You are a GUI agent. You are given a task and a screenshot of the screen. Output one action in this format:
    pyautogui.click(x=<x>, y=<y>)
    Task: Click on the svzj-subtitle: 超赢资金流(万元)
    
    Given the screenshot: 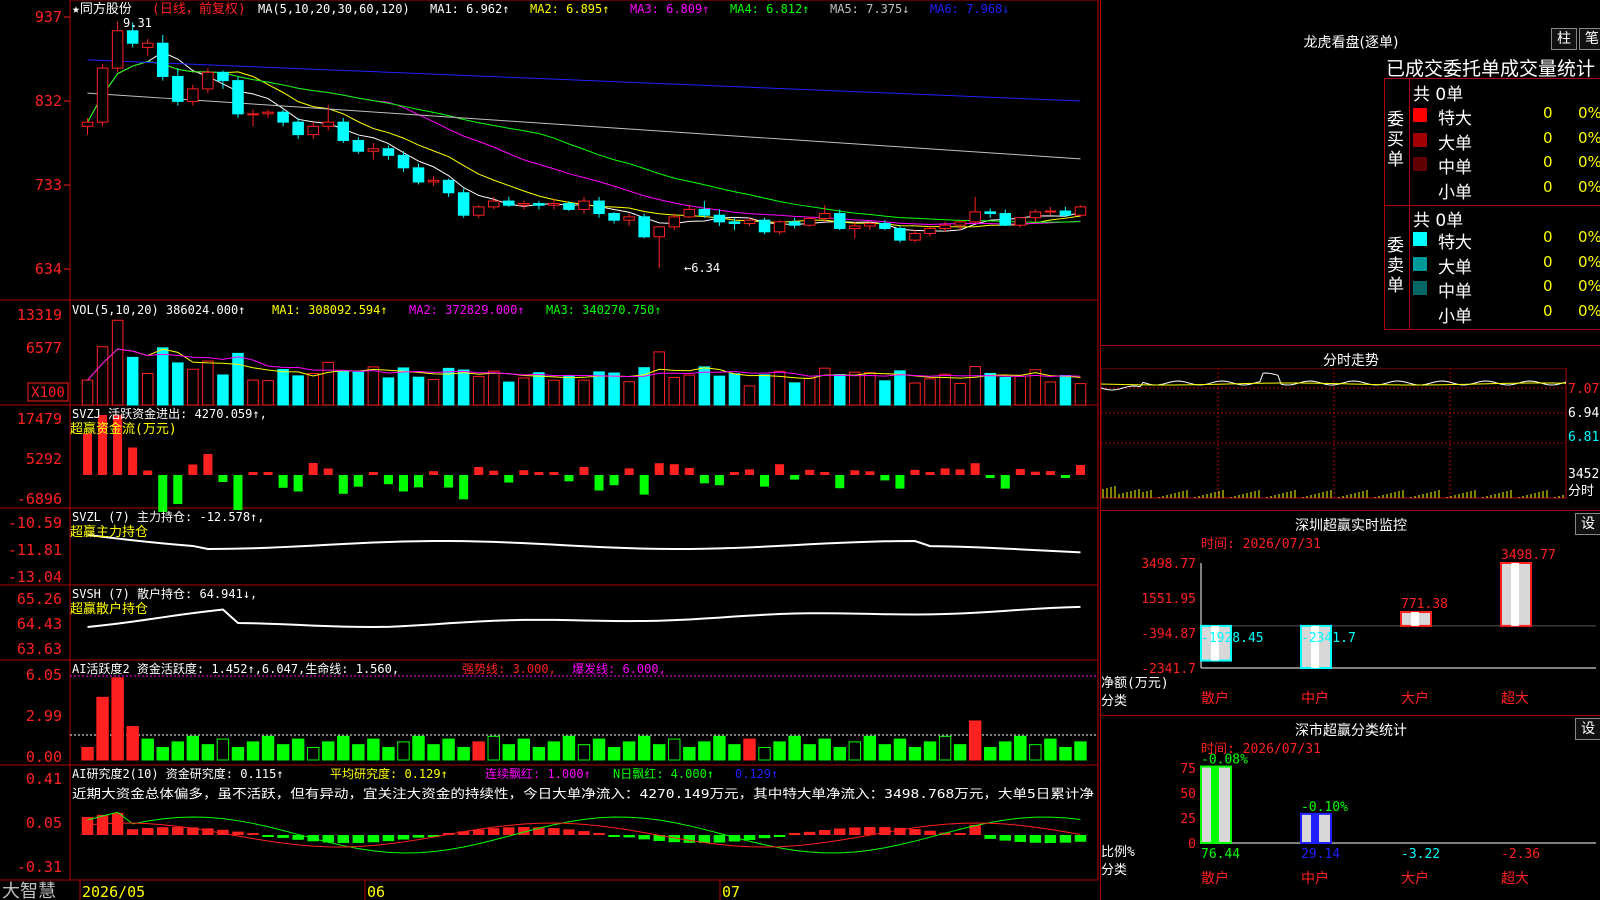 What is the action you would take?
    pyautogui.click(x=123, y=429)
    